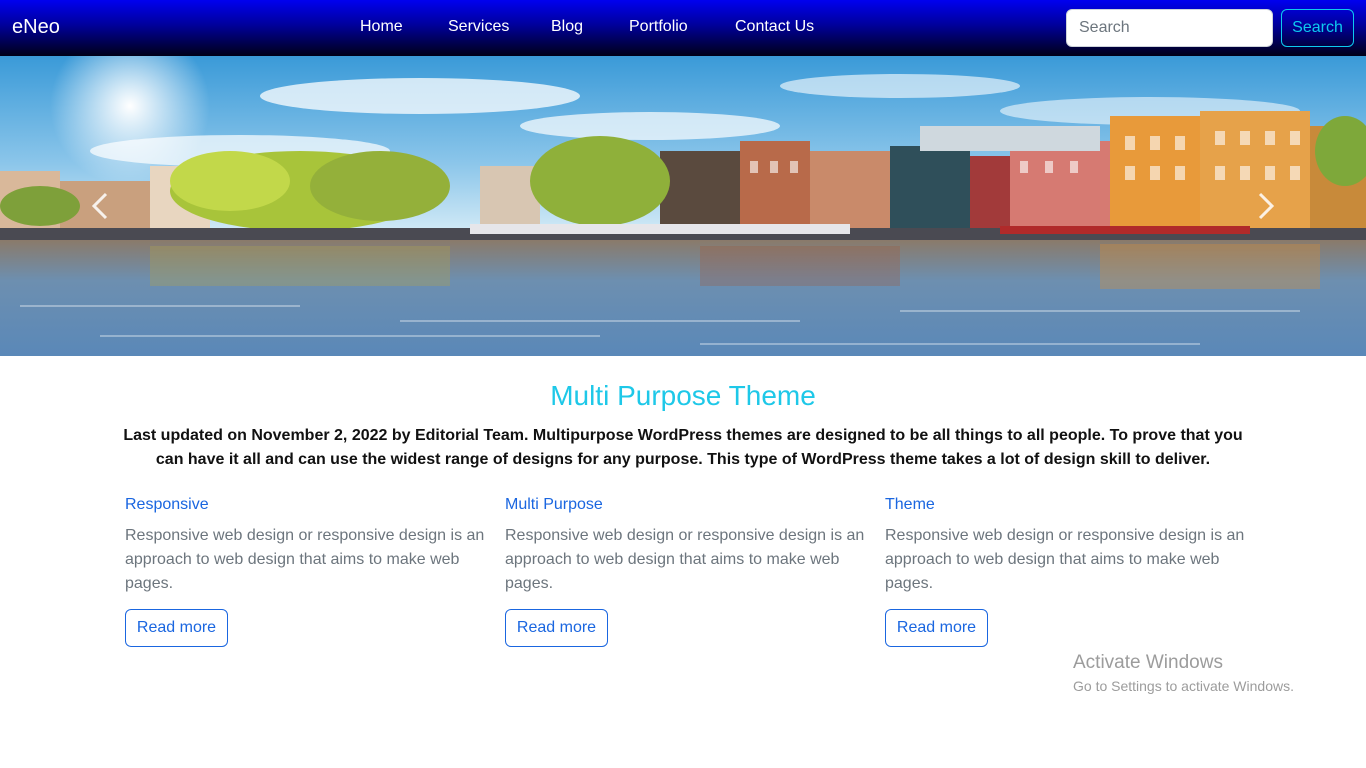 The image size is (1366, 768). I want to click on watermark-title: Activate Windows, so click(1148, 662).